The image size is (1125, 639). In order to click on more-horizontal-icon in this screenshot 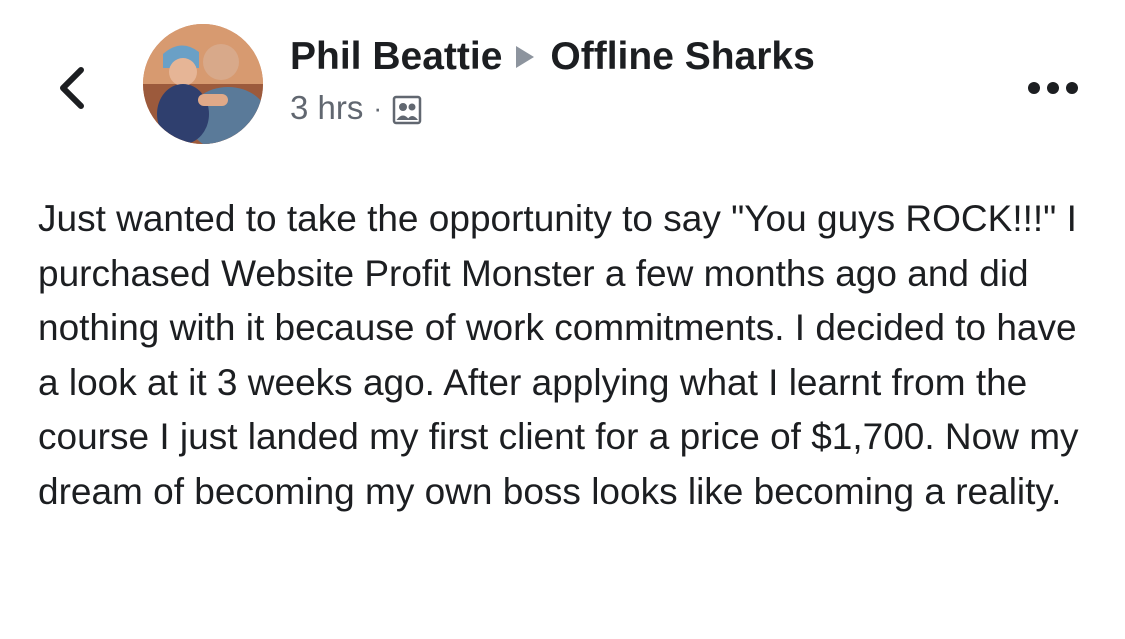, I will do `click(1053, 90)`.